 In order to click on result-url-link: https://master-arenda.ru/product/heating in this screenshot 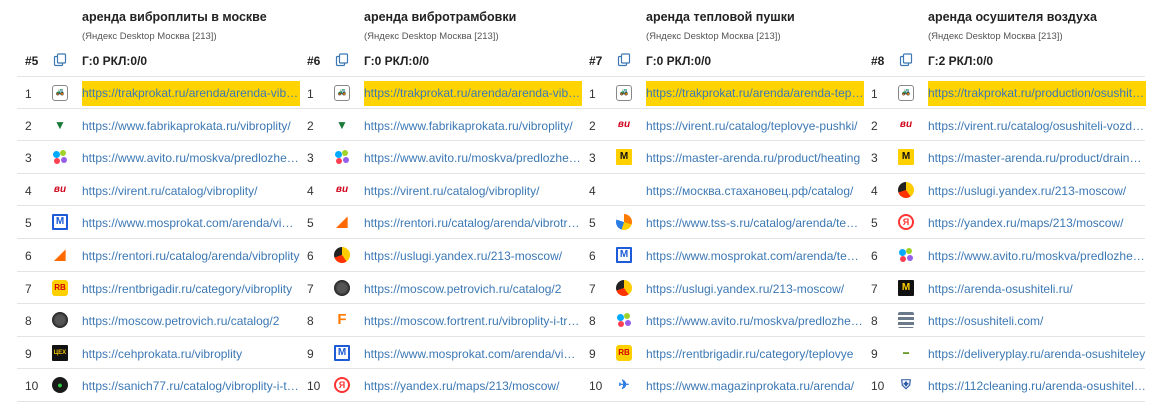, I will do `click(755, 158)`.